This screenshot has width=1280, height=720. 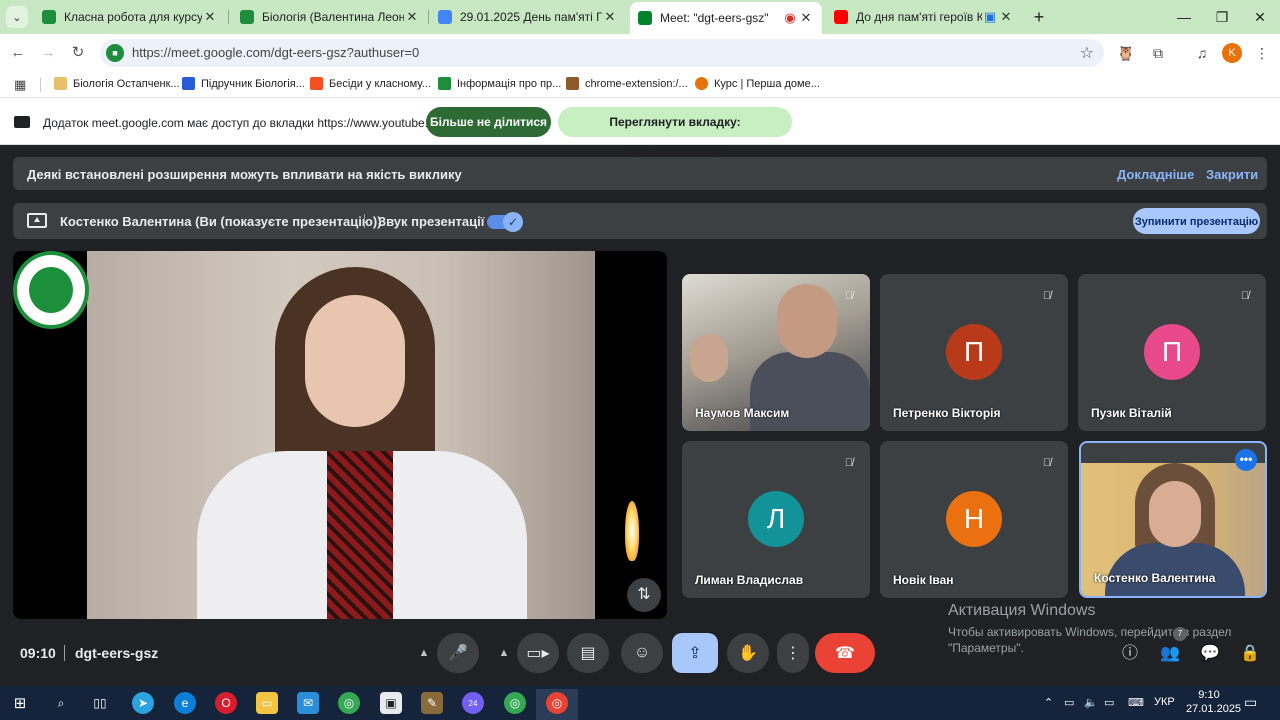 What do you see at coordinates (947, 413) in the screenshot?
I see `participant-name: Петренко Вікторія` at bounding box center [947, 413].